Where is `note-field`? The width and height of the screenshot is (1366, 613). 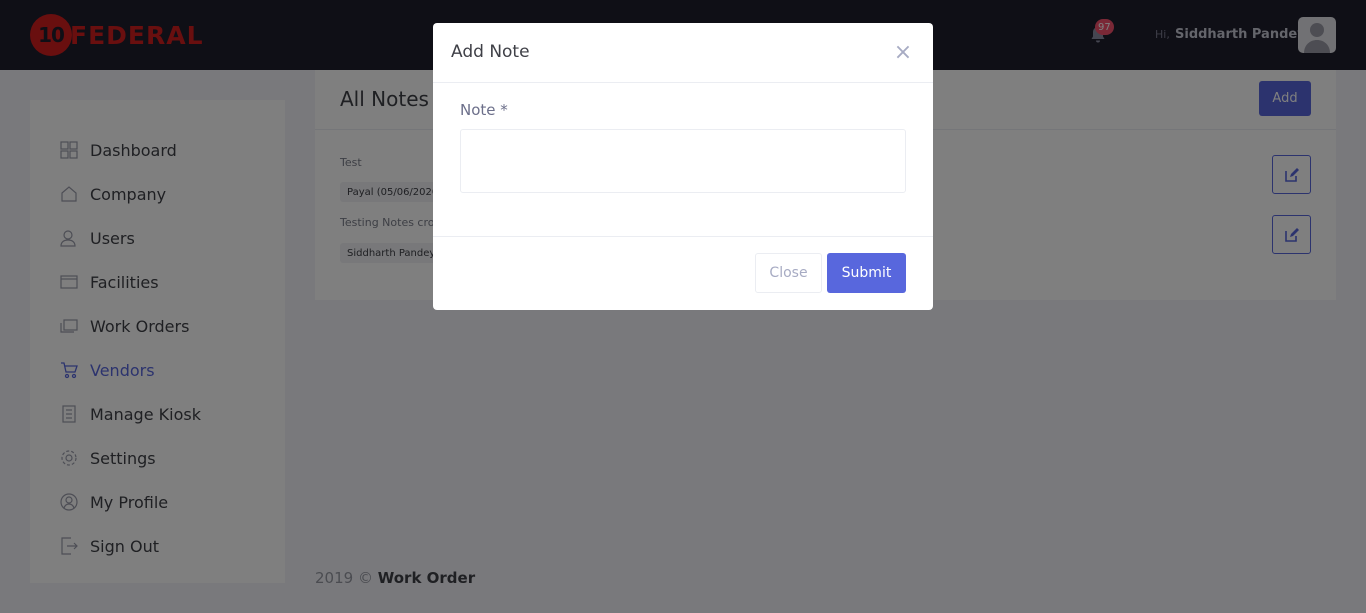 note-field is located at coordinates (683, 161).